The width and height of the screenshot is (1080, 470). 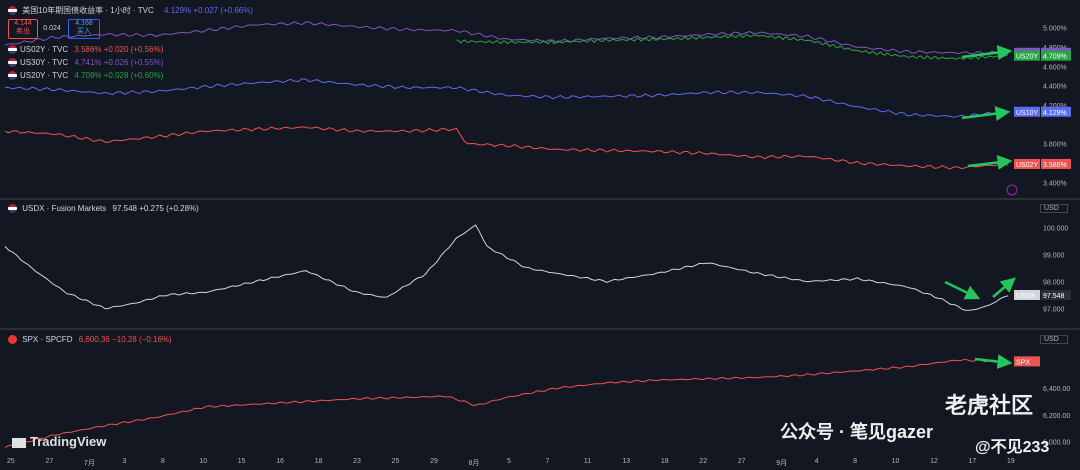 I want to click on x-tick-label: 22, so click(x=703, y=461).